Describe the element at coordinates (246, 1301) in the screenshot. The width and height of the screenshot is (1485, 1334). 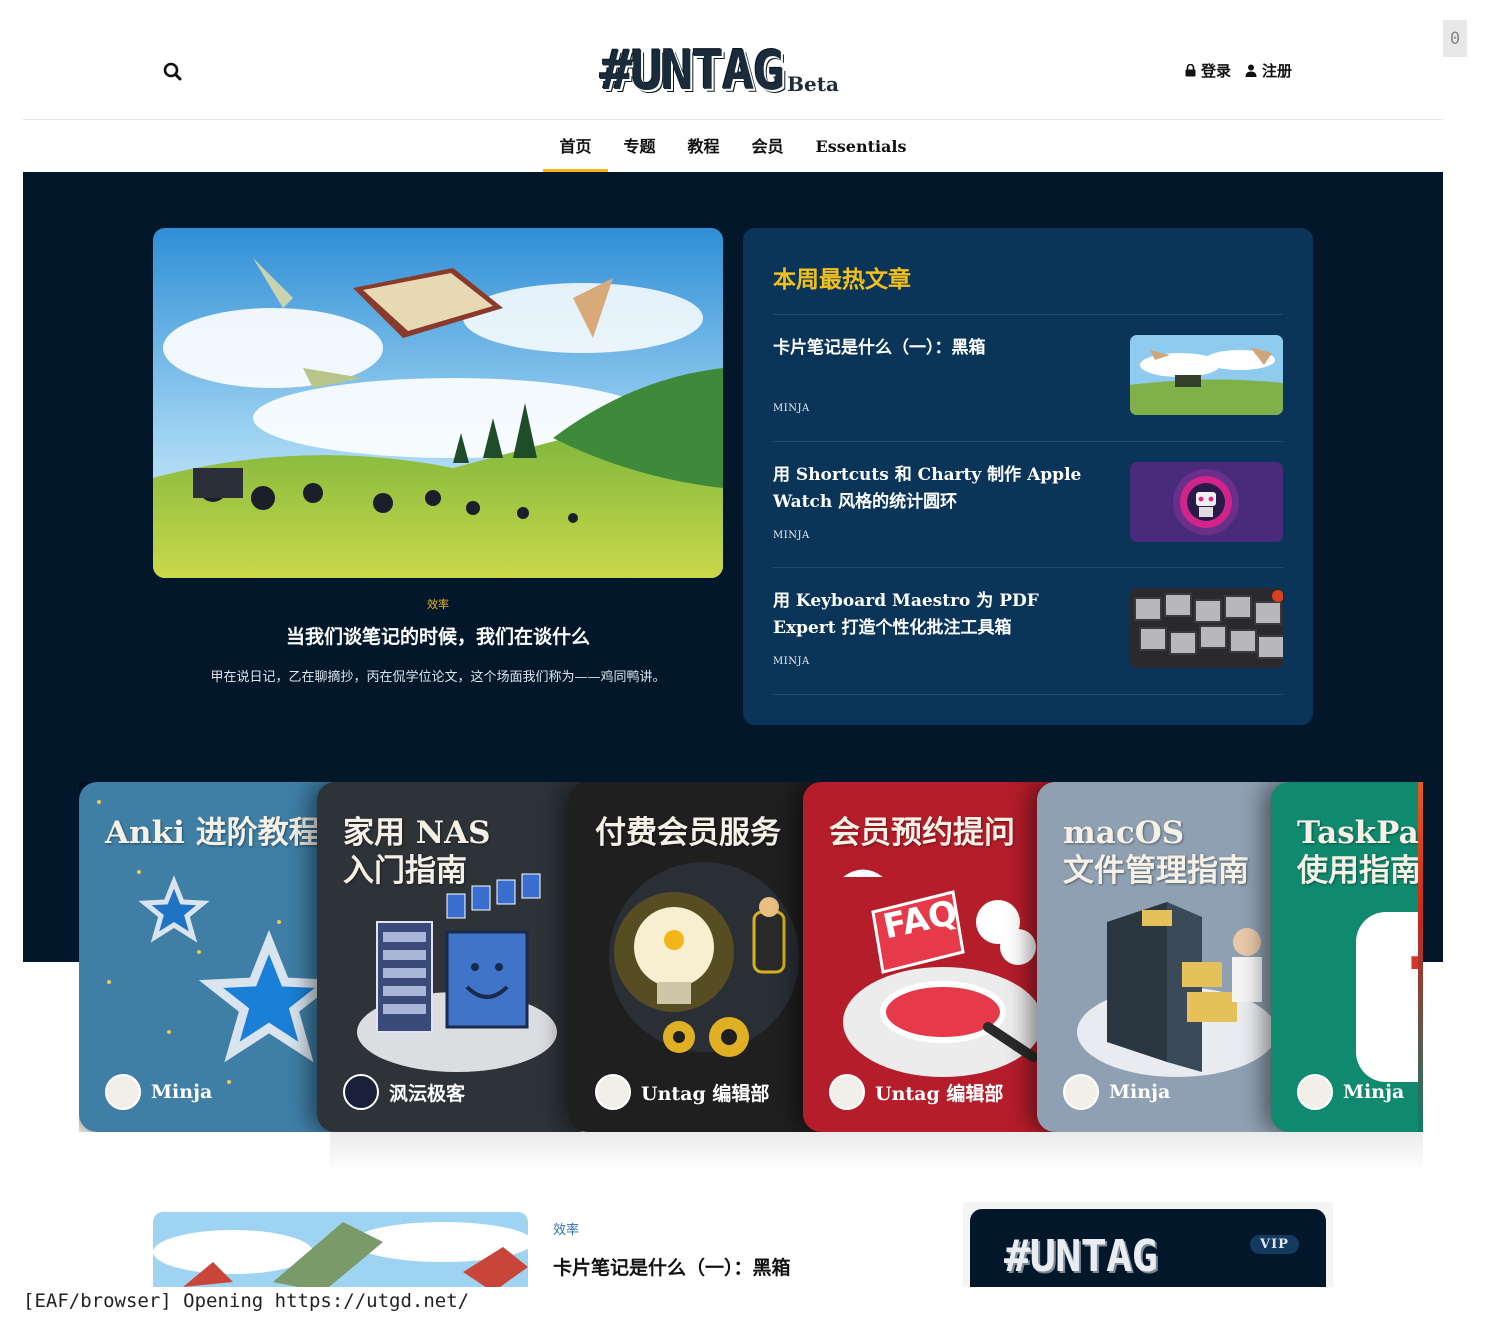
I see `status-bar-text: [EAF/browser] Opening https://utgd.net/` at that location.